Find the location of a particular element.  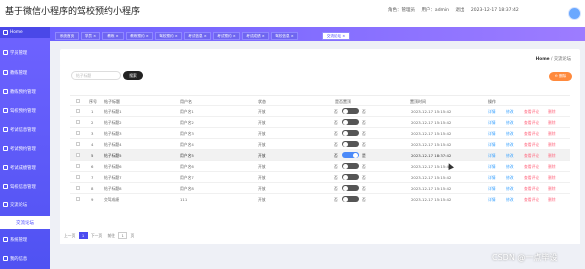

tab-exam-booking: 考试预约 × is located at coordinates (226, 36).